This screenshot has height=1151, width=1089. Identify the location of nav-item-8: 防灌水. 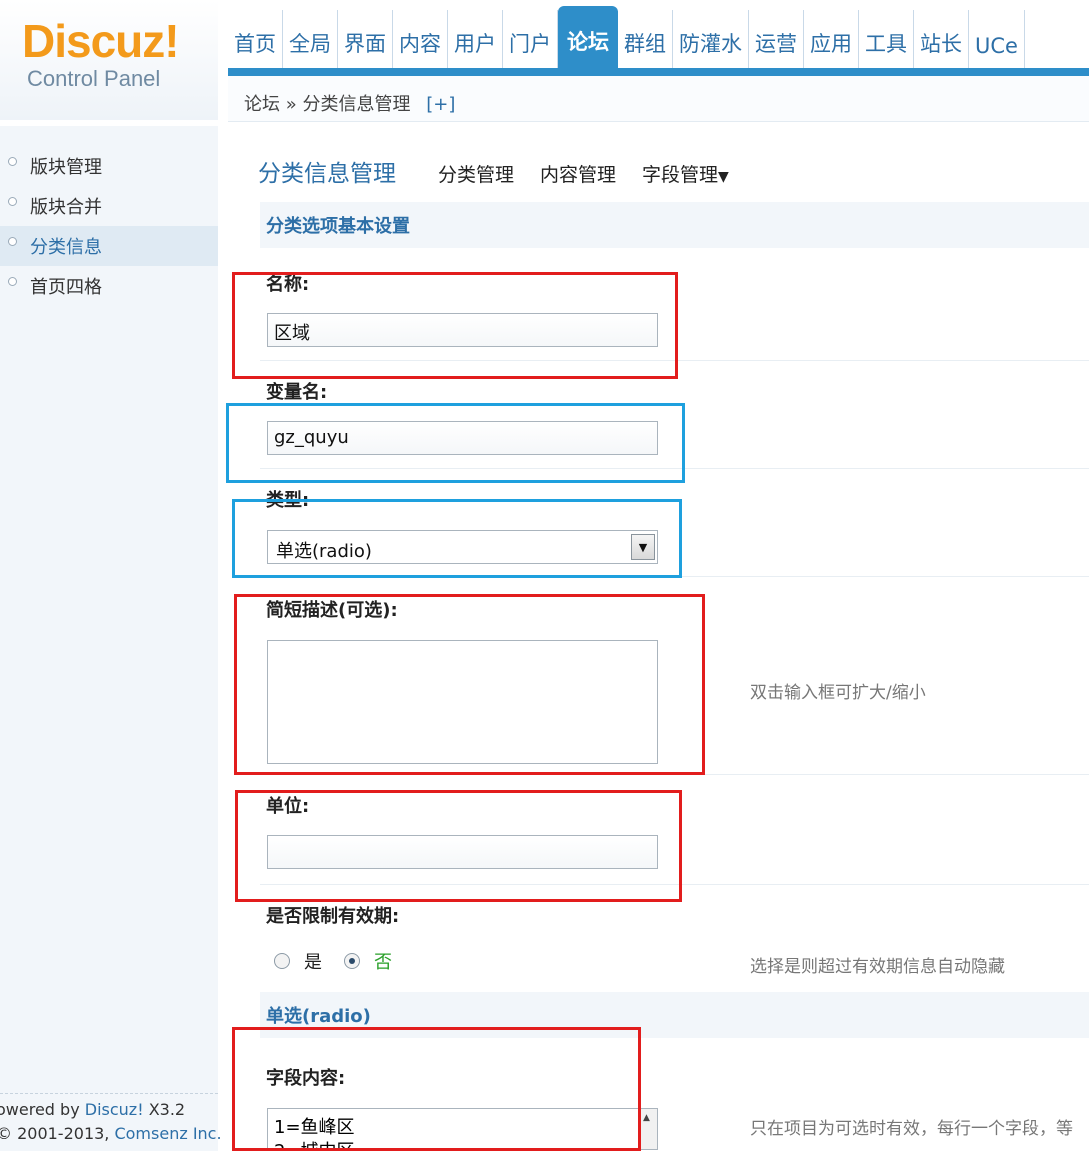
(711, 39).